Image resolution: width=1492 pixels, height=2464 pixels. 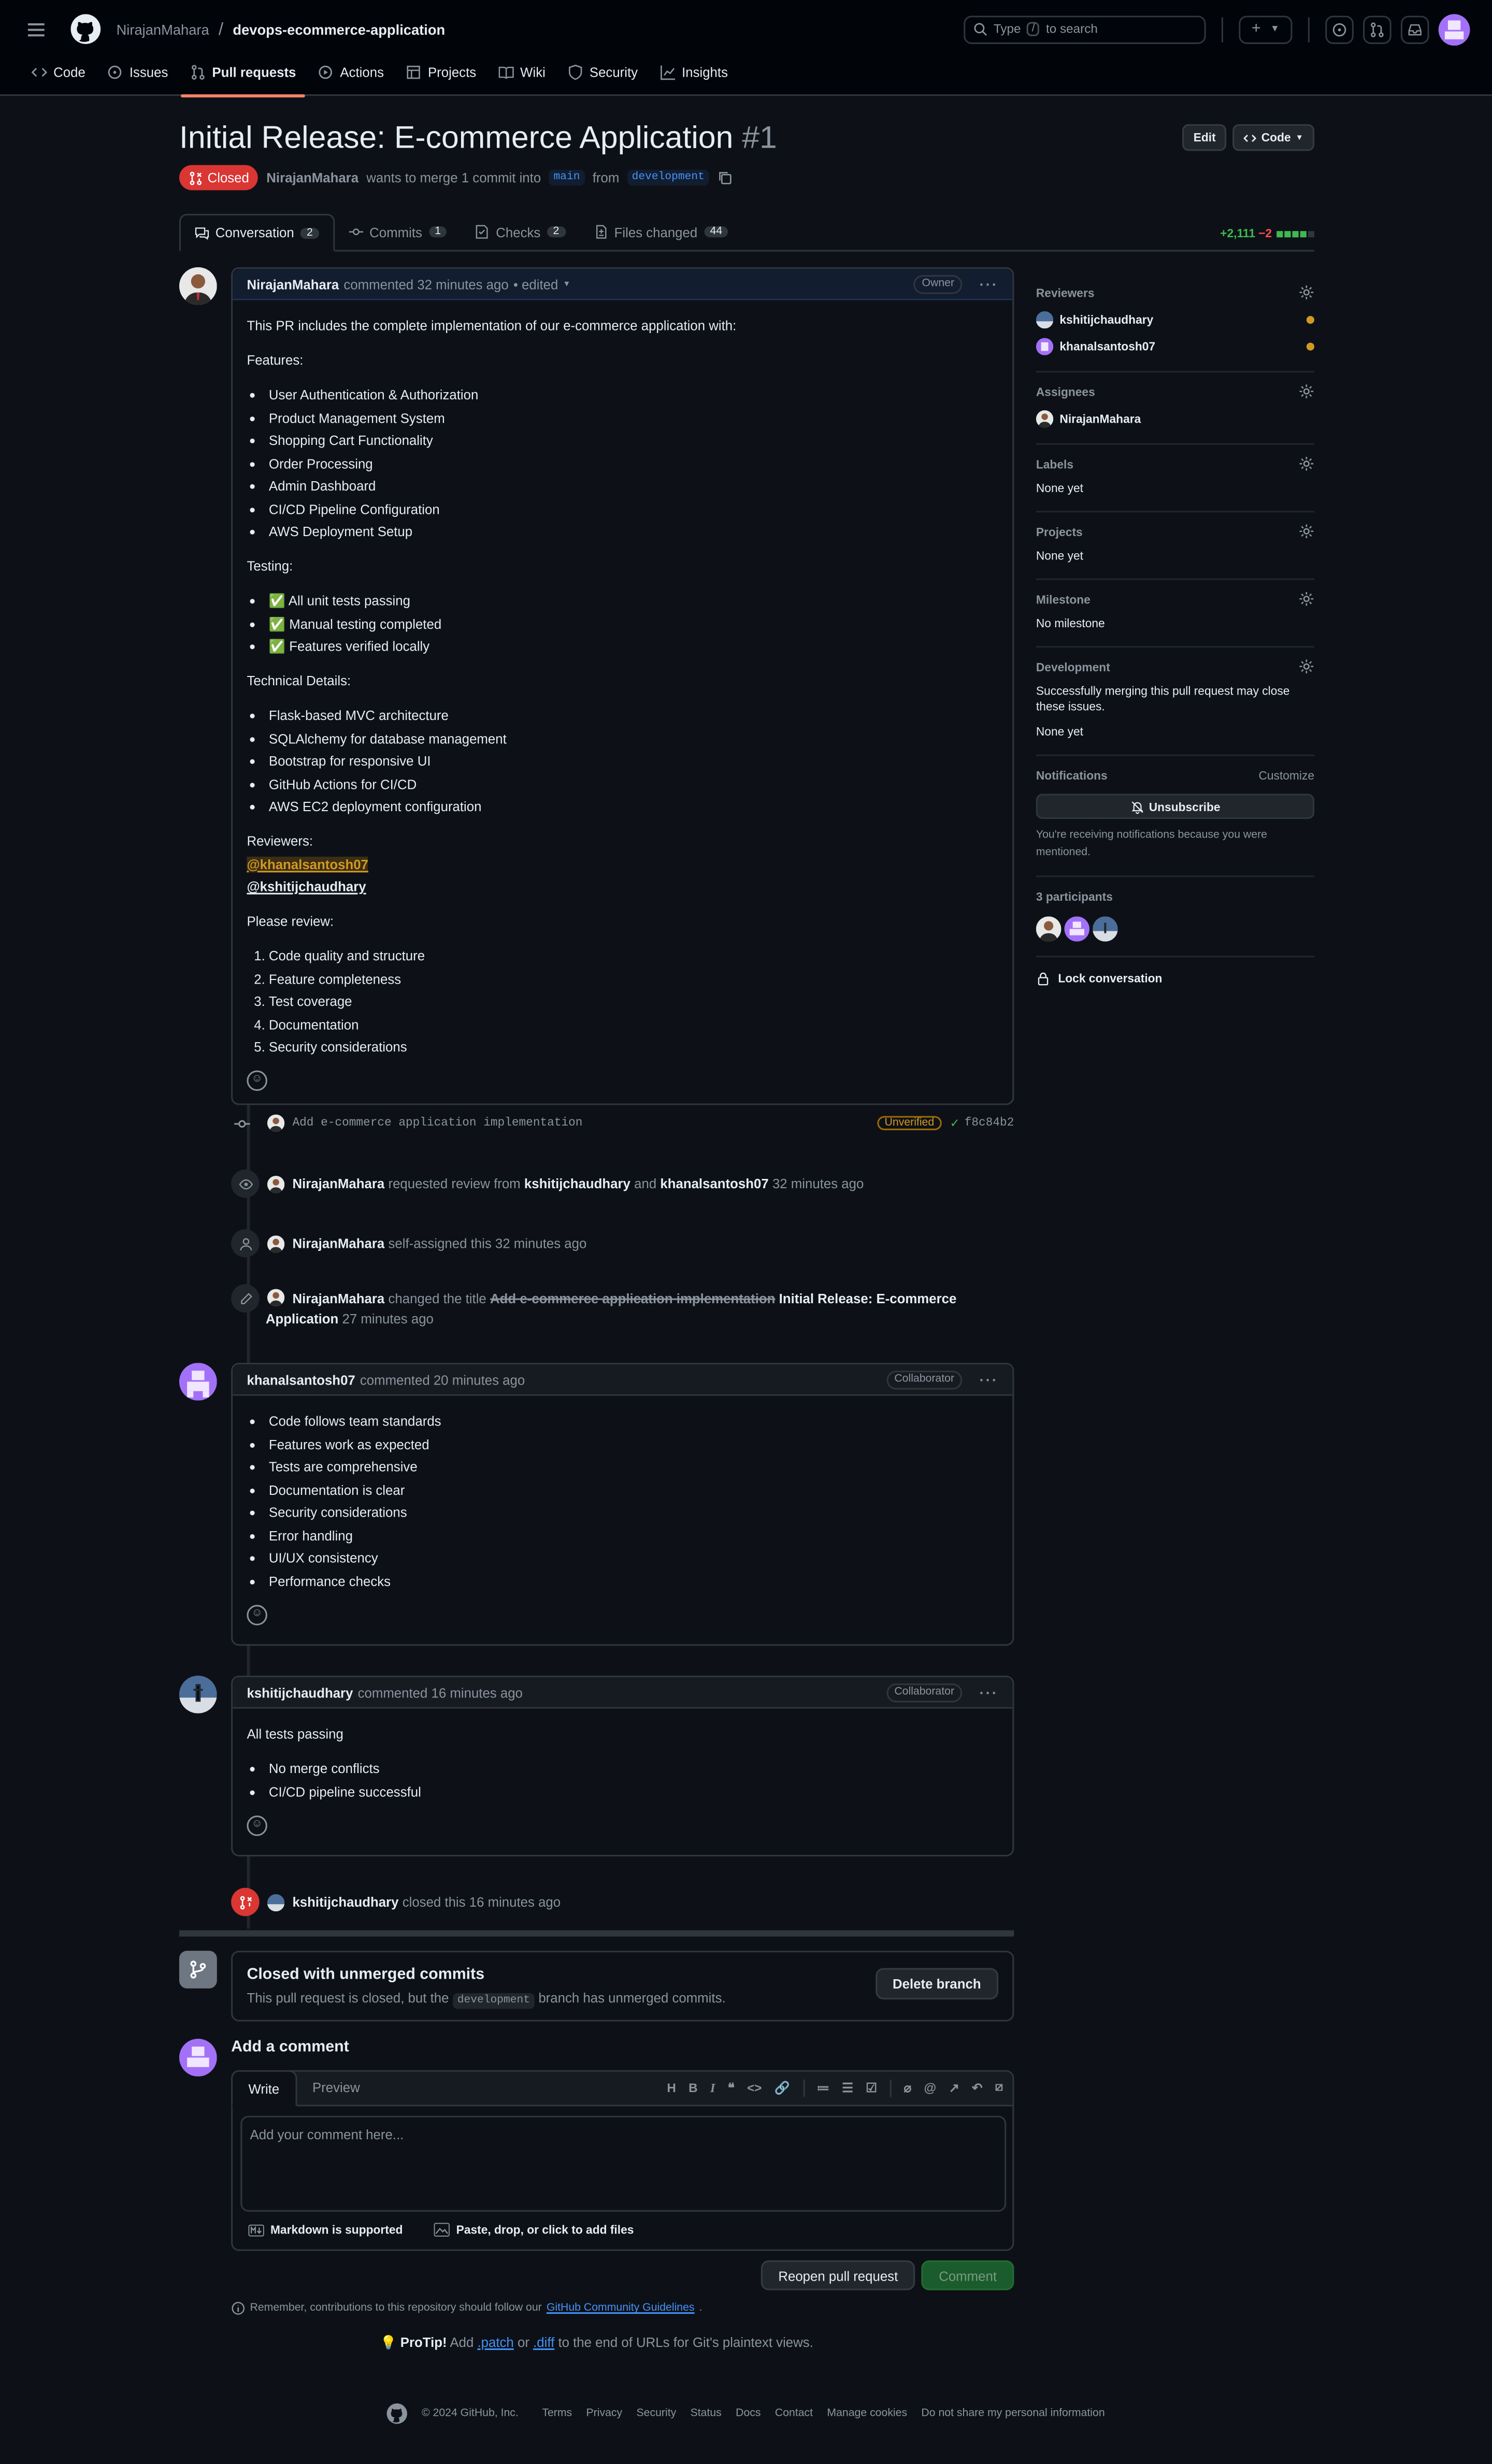 What do you see at coordinates (662, 232) in the screenshot?
I see `tab-files-changed: Files changed 44` at bounding box center [662, 232].